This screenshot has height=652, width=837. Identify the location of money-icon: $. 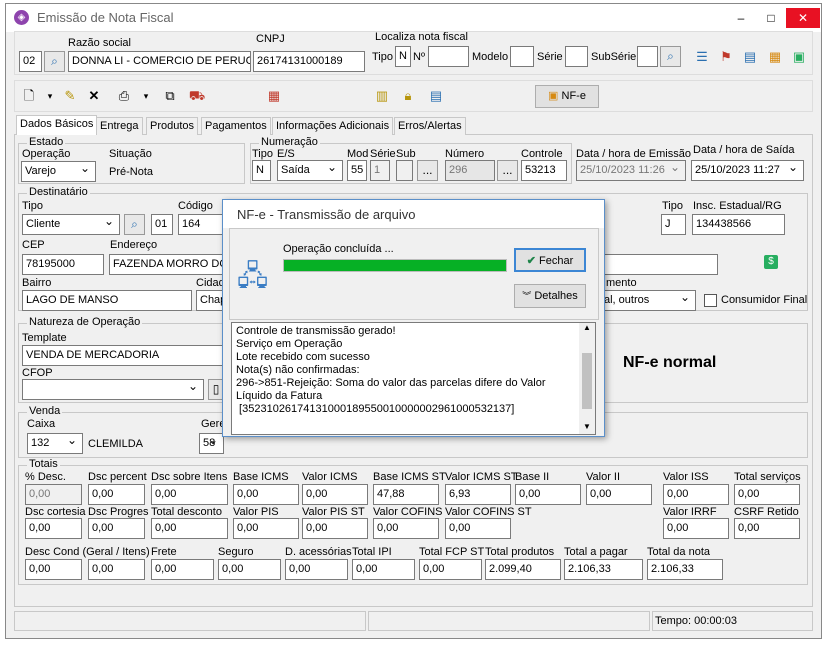
(771, 262).